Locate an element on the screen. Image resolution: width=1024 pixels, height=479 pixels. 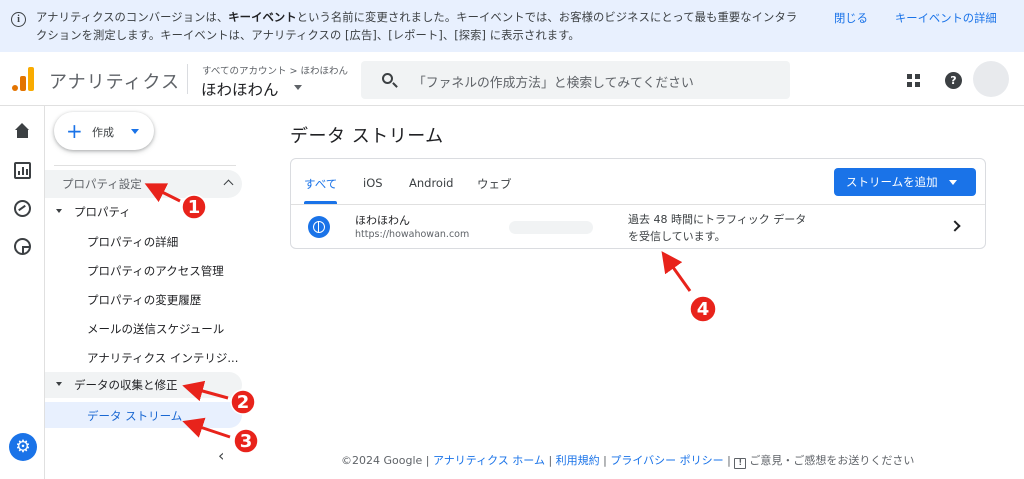
nav-item-label: プロパティの変更履歴 is located at coordinates (144, 300).